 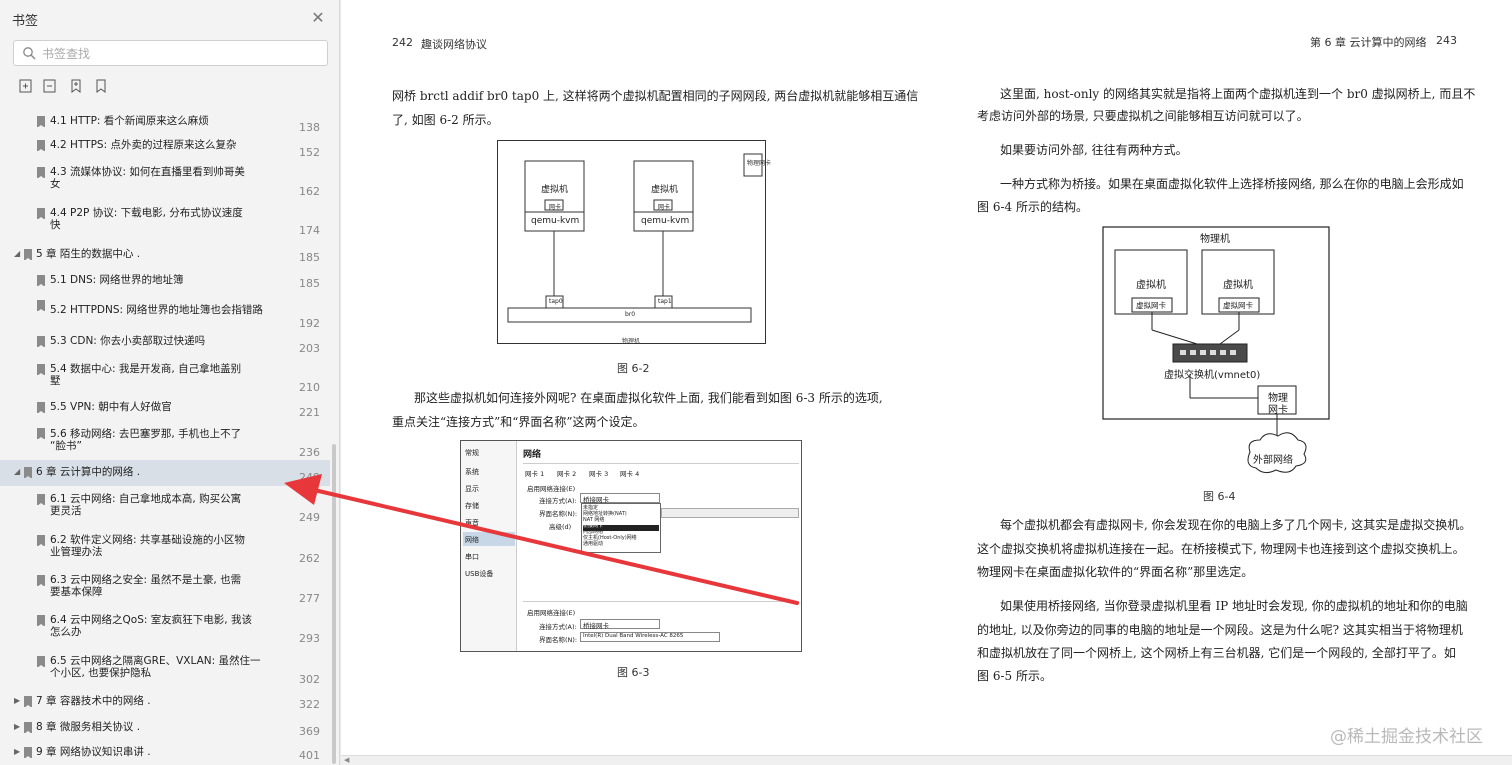 What do you see at coordinates (165, 753) in the screenshot?
I see `bookmark-chapter-9: ▶ 9 章 网络协议知识串讲 . 401` at bounding box center [165, 753].